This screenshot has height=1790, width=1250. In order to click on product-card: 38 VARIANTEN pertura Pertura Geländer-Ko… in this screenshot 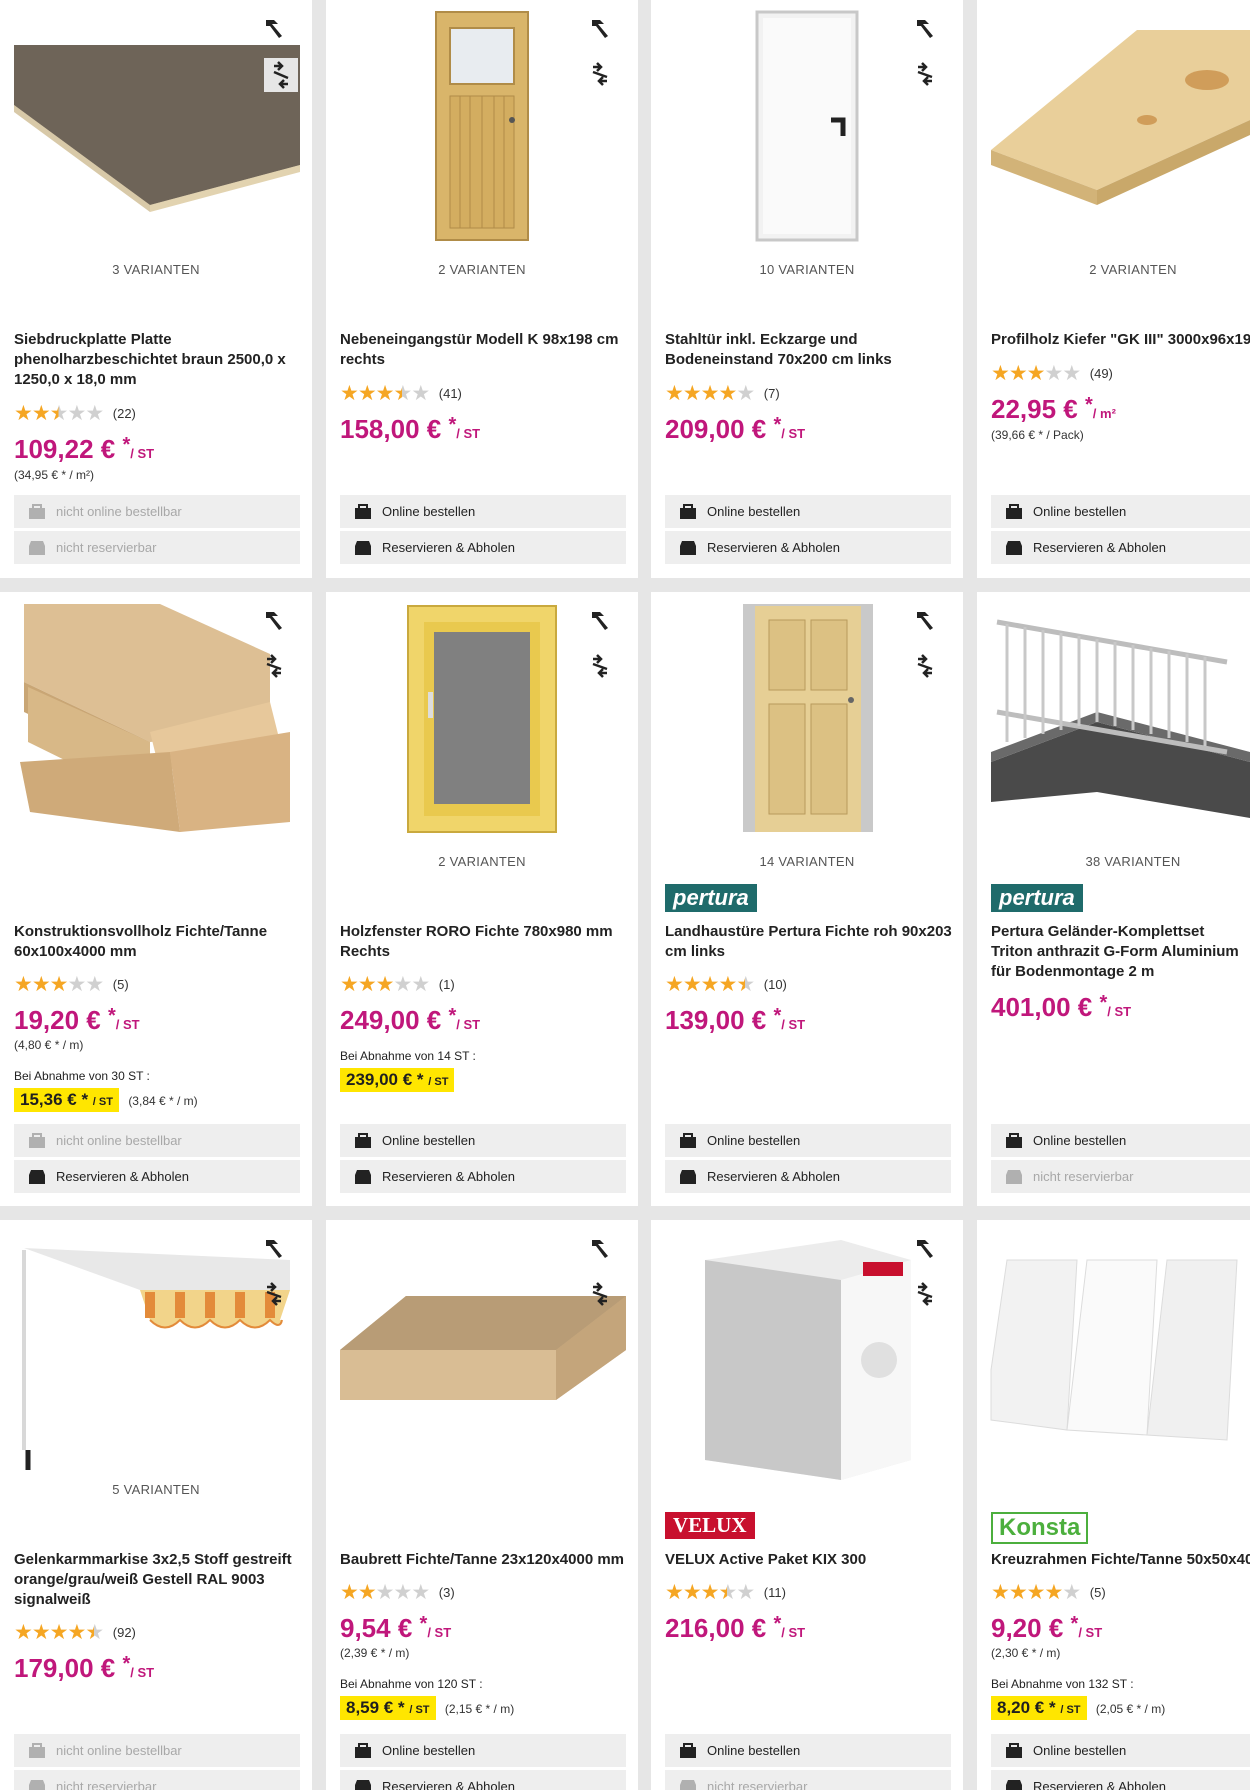, I will do `click(1113, 899)`.